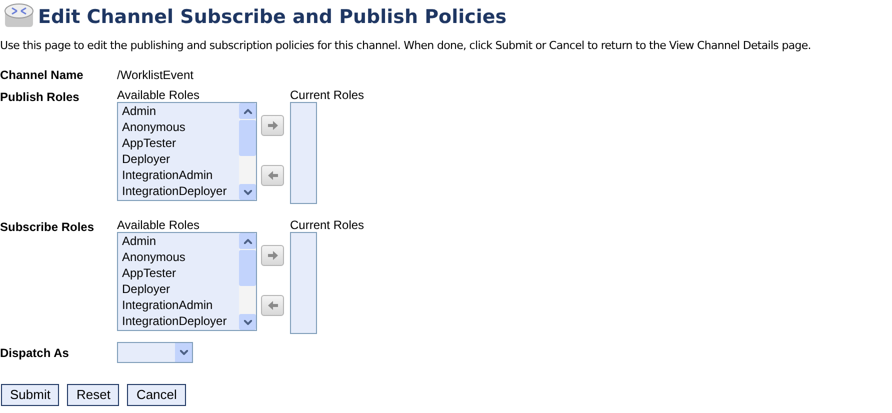 The width and height of the screenshot is (892, 413). Describe the element at coordinates (272, 17) in the screenshot. I see `page-title: Edit Channel Subscribe and Publish Policies` at that location.